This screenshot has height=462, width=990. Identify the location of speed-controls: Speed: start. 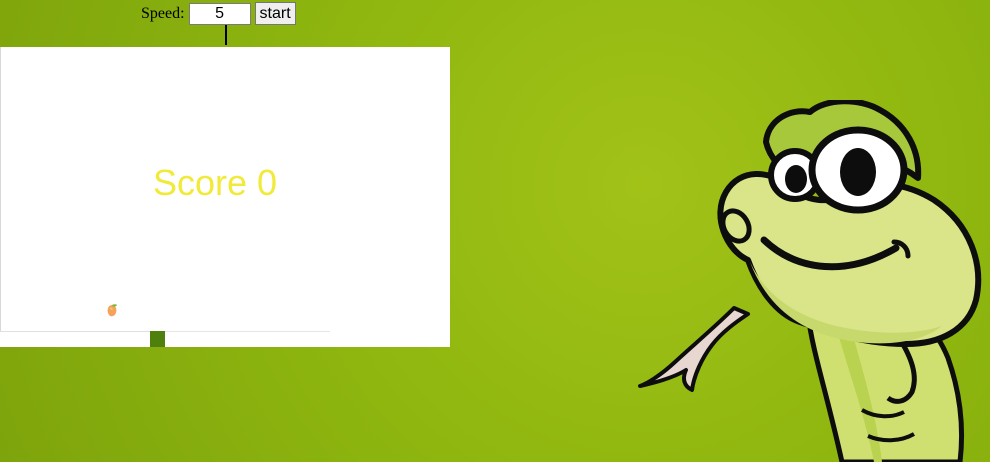
(218, 13).